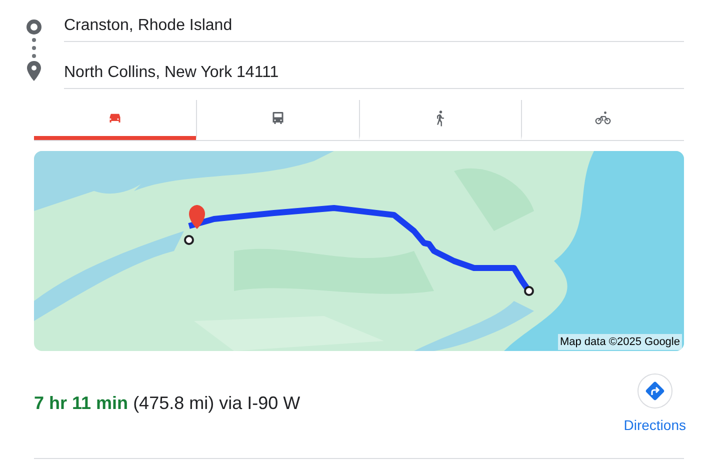  What do you see at coordinates (34, 71) in the screenshot?
I see `pin-icon` at bounding box center [34, 71].